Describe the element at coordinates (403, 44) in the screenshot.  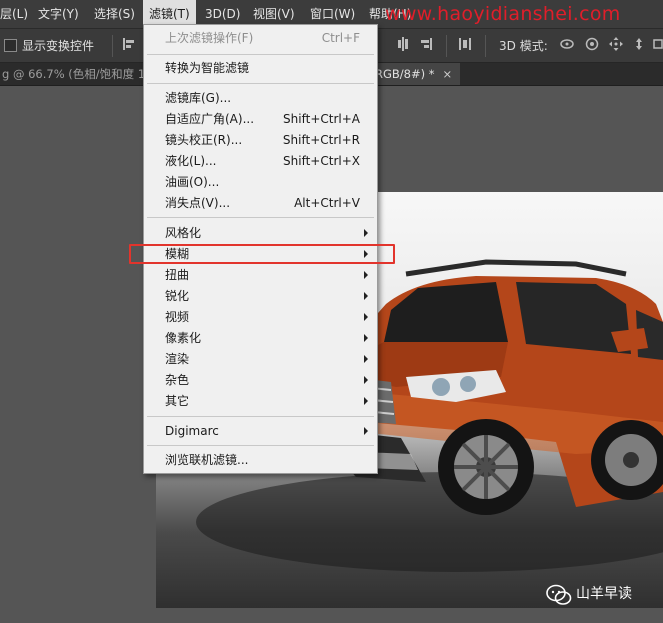
I see `align-vcenter-icon` at that location.